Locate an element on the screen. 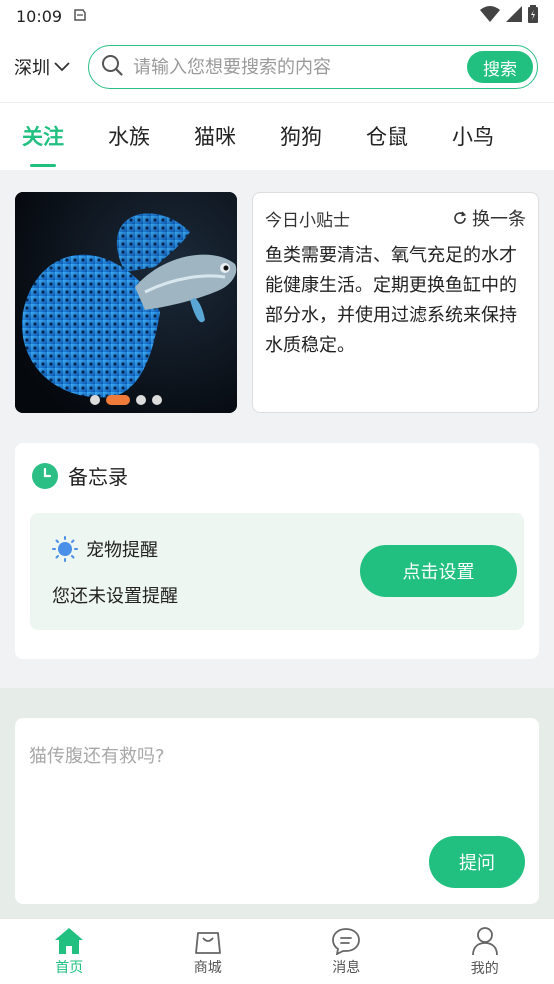  nav-mall: 商城 is located at coordinates (208, 951).